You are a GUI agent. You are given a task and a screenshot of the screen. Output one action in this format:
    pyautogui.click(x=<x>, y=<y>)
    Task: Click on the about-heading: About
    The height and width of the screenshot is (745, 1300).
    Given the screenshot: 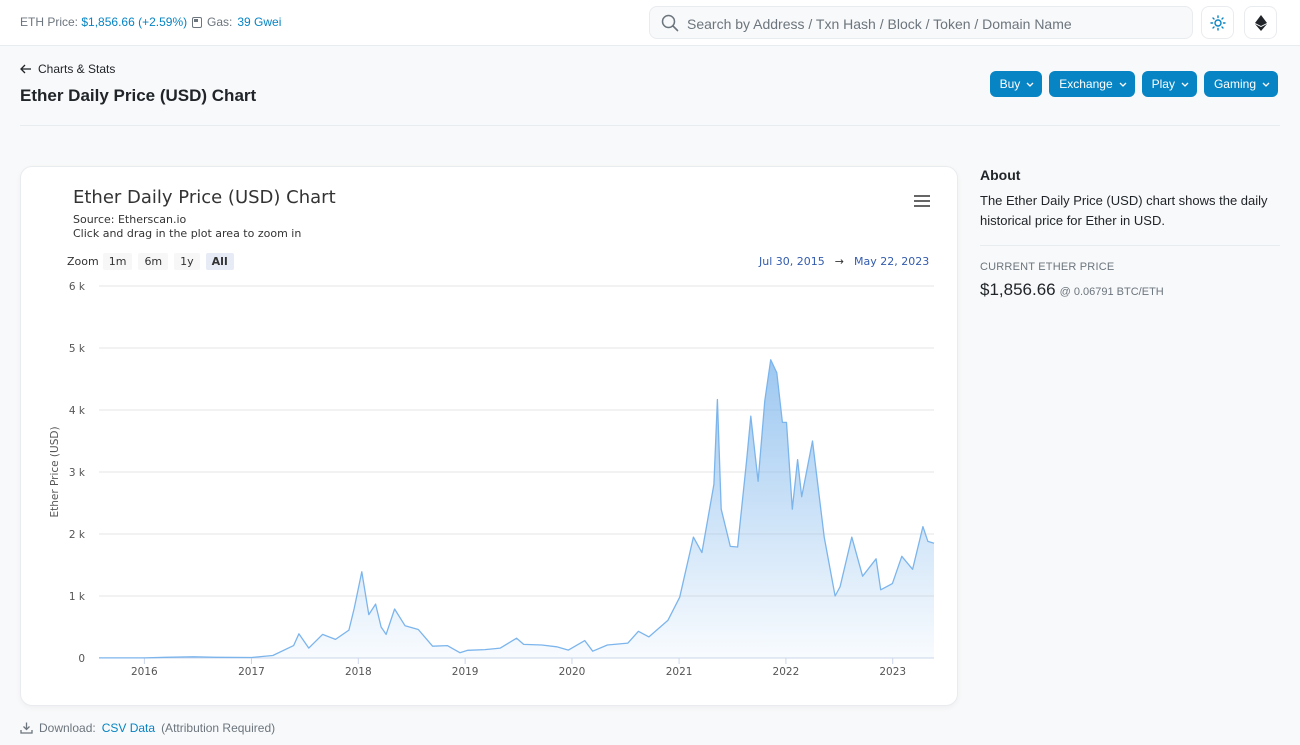 What is the action you would take?
    pyautogui.click(x=1000, y=175)
    